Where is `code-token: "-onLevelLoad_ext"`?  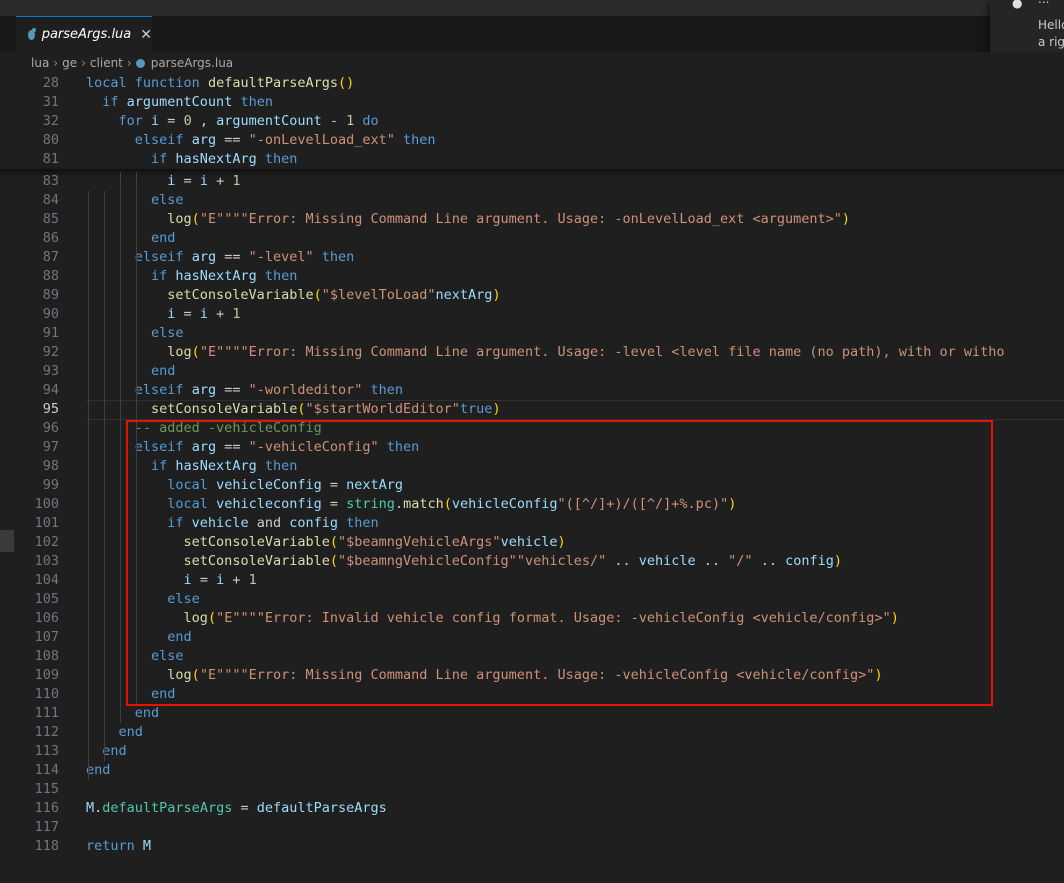 code-token: "-onLevelLoad_ext" is located at coordinates (326, 140).